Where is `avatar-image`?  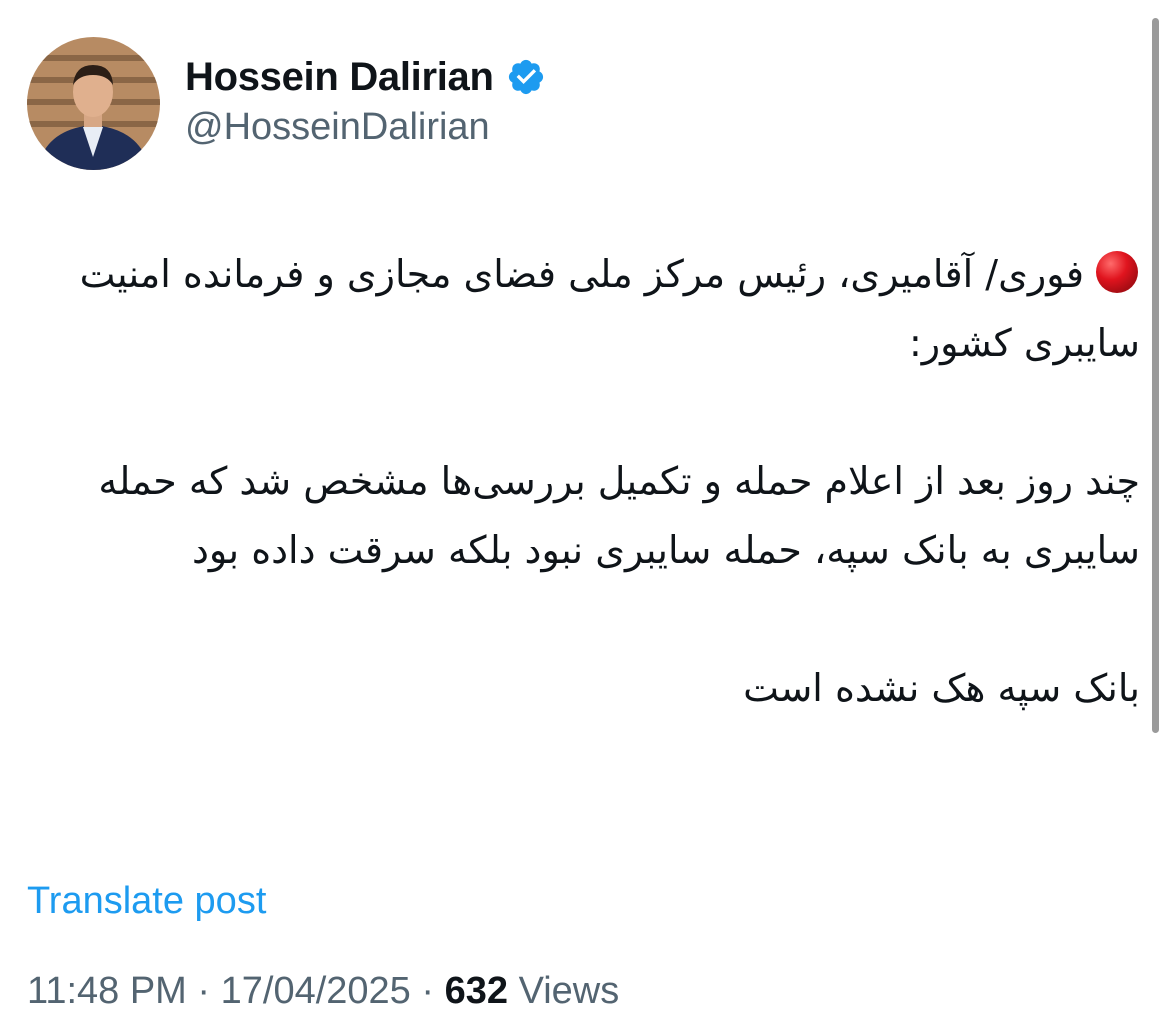
avatar-image is located at coordinates (93, 103).